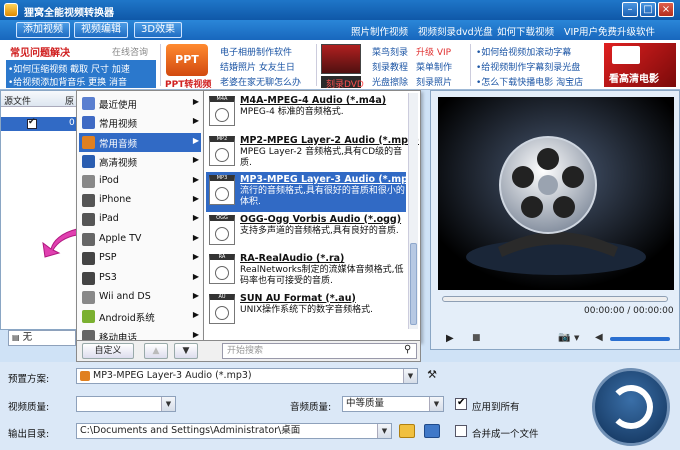 This screenshot has width=680, height=450. What do you see at coordinates (564, 337) in the screenshot?
I see `camera-icon: 📷` at bounding box center [564, 337].